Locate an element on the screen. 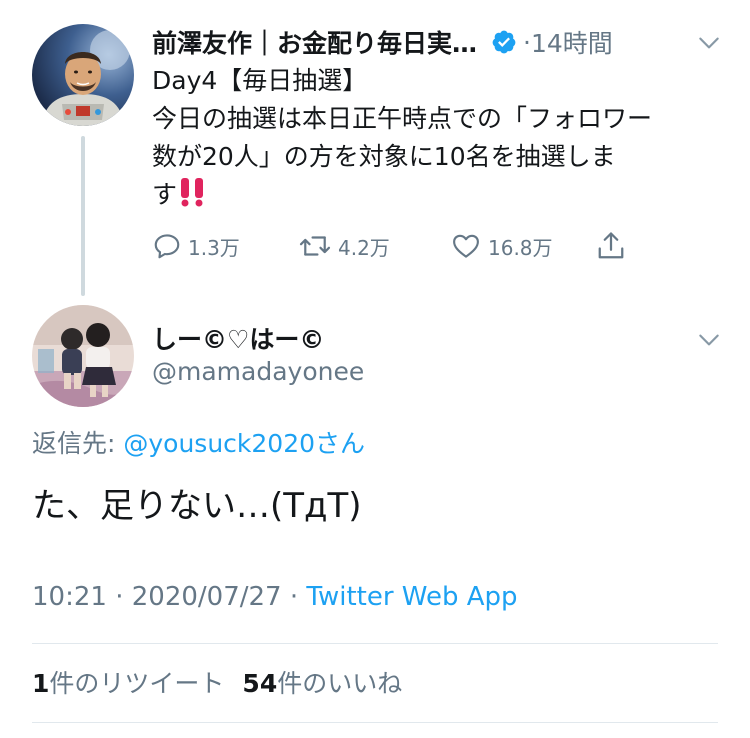 The width and height of the screenshot is (750, 738). replying-to-line: 返信先: @yousuck2020さん is located at coordinates (198, 442).